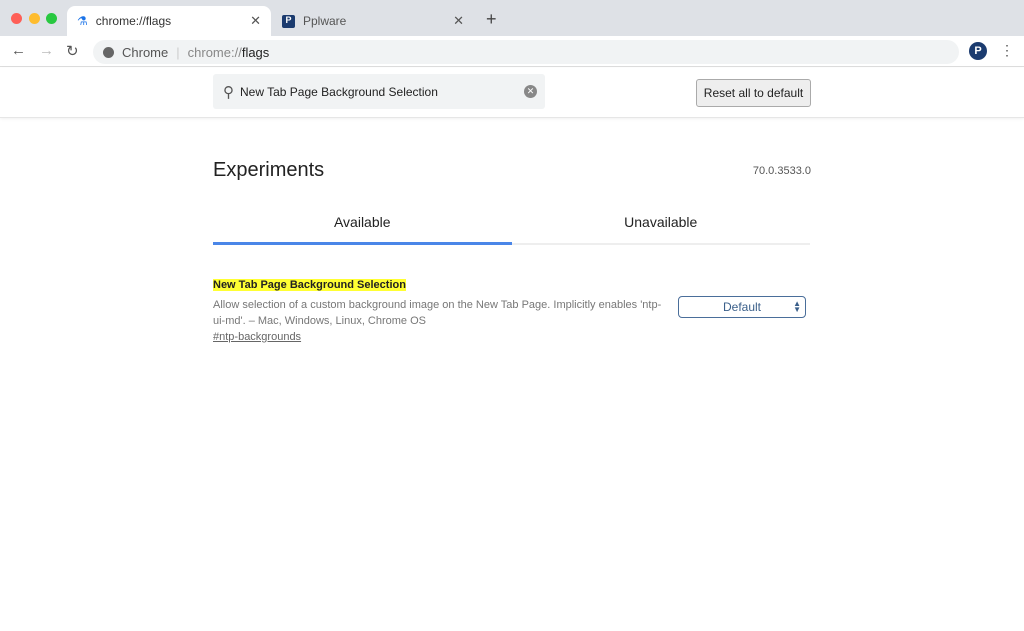 Image resolution: width=1024 pixels, height=631 pixels. Describe the element at coordinates (269, 170) in the screenshot. I see `page-title: Experiments` at that location.